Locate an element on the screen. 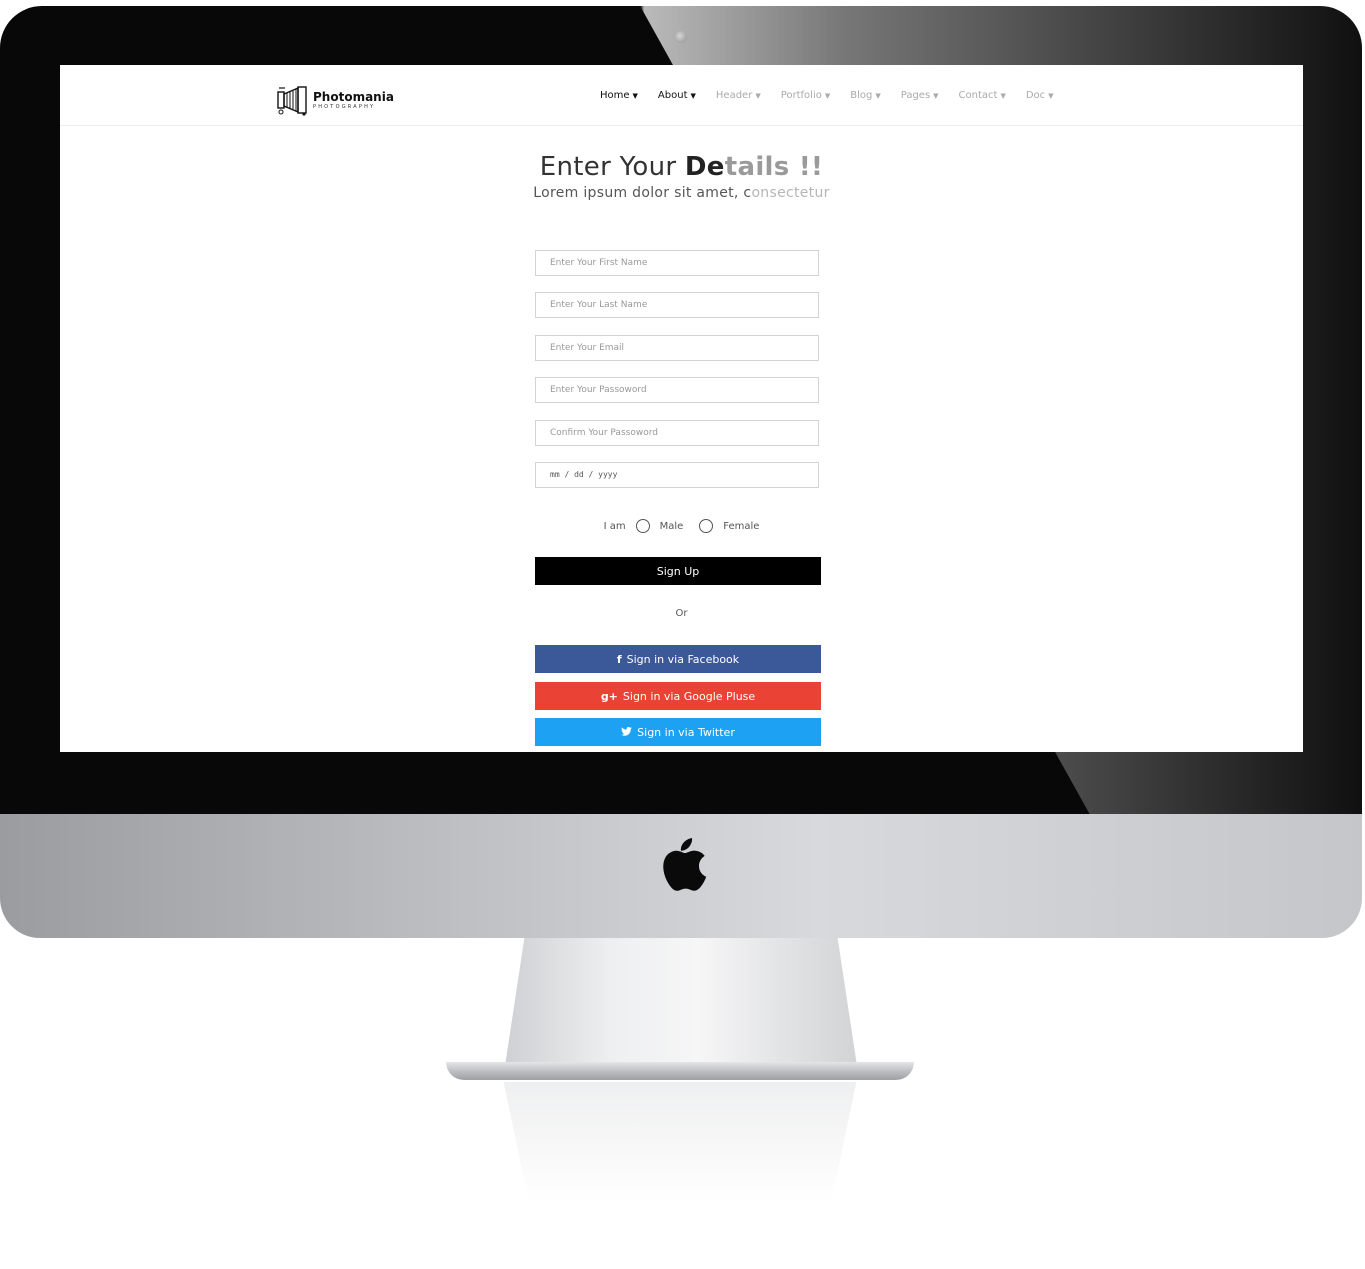  facebook-icon: f is located at coordinates (619, 659).